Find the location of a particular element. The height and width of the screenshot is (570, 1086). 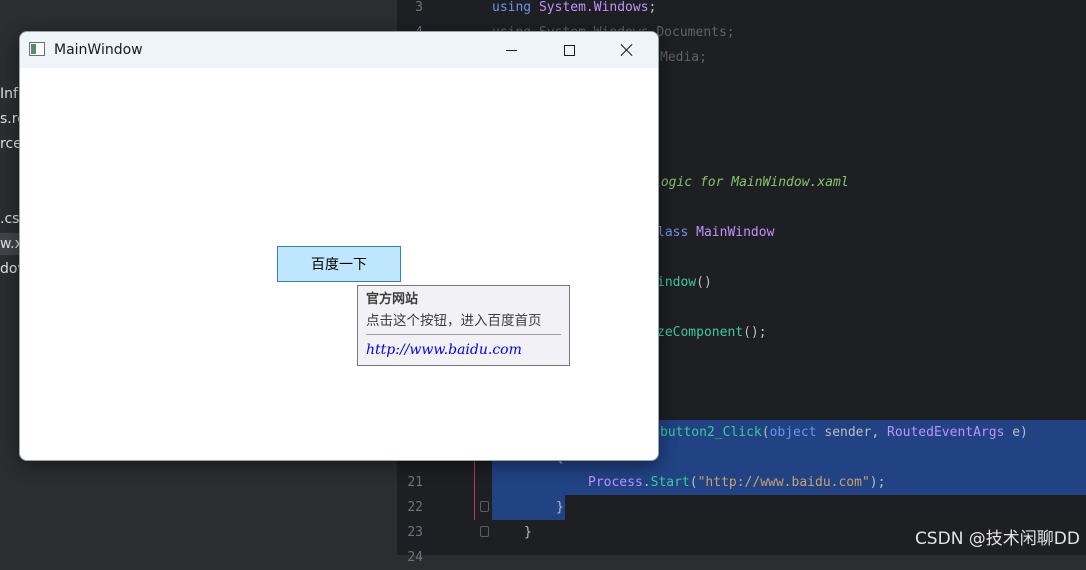

close-button is located at coordinates (627, 50).